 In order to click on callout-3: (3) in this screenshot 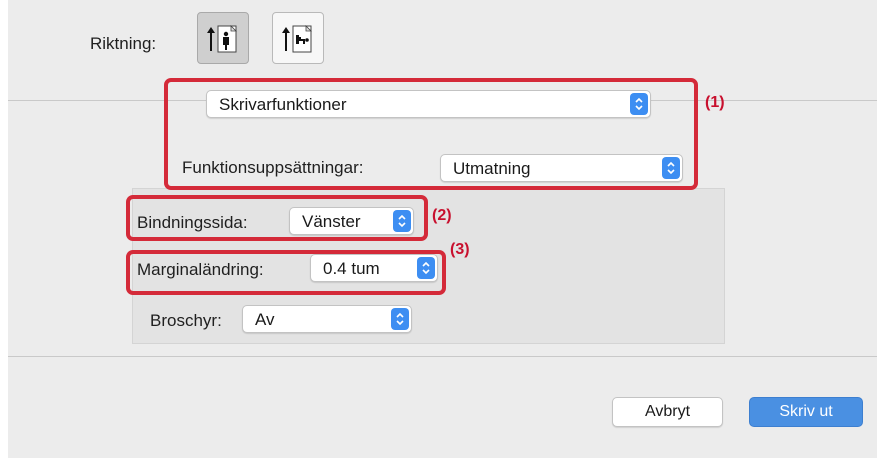, I will do `click(460, 249)`.